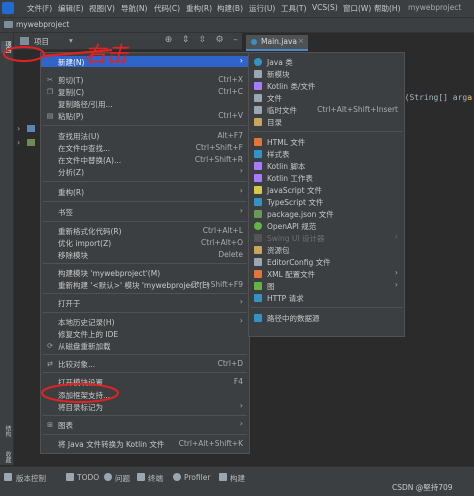 This screenshot has height=496, width=474. Describe the element at coordinates (31, 478) in the screenshot. I see `status-vcs: 版本控制` at that location.